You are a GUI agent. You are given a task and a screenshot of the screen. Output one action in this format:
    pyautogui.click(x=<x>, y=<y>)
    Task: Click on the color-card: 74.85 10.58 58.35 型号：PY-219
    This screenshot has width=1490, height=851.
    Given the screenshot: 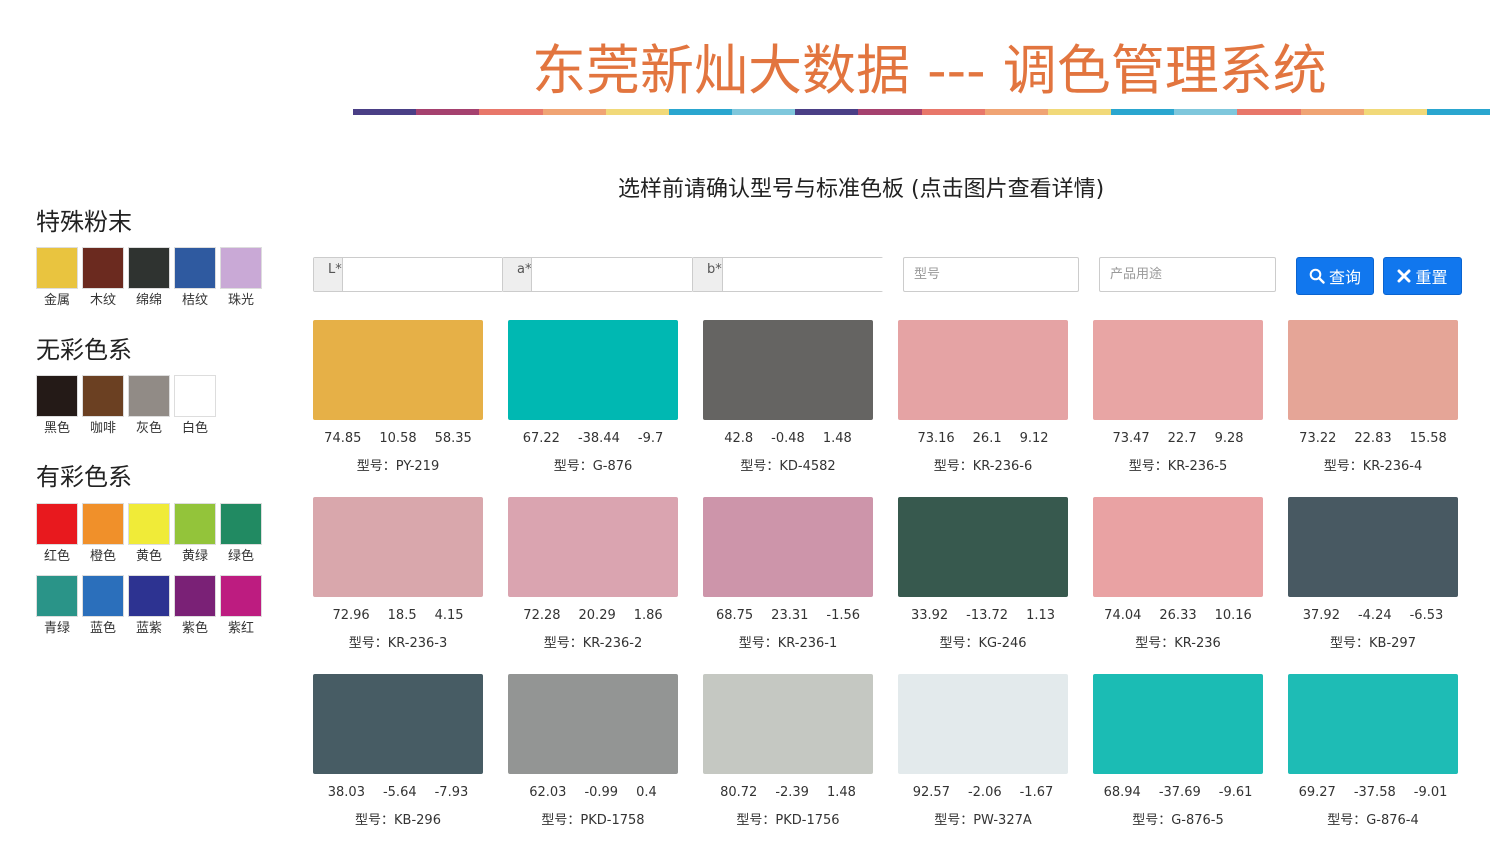 What is the action you would take?
    pyautogui.click(x=398, y=400)
    